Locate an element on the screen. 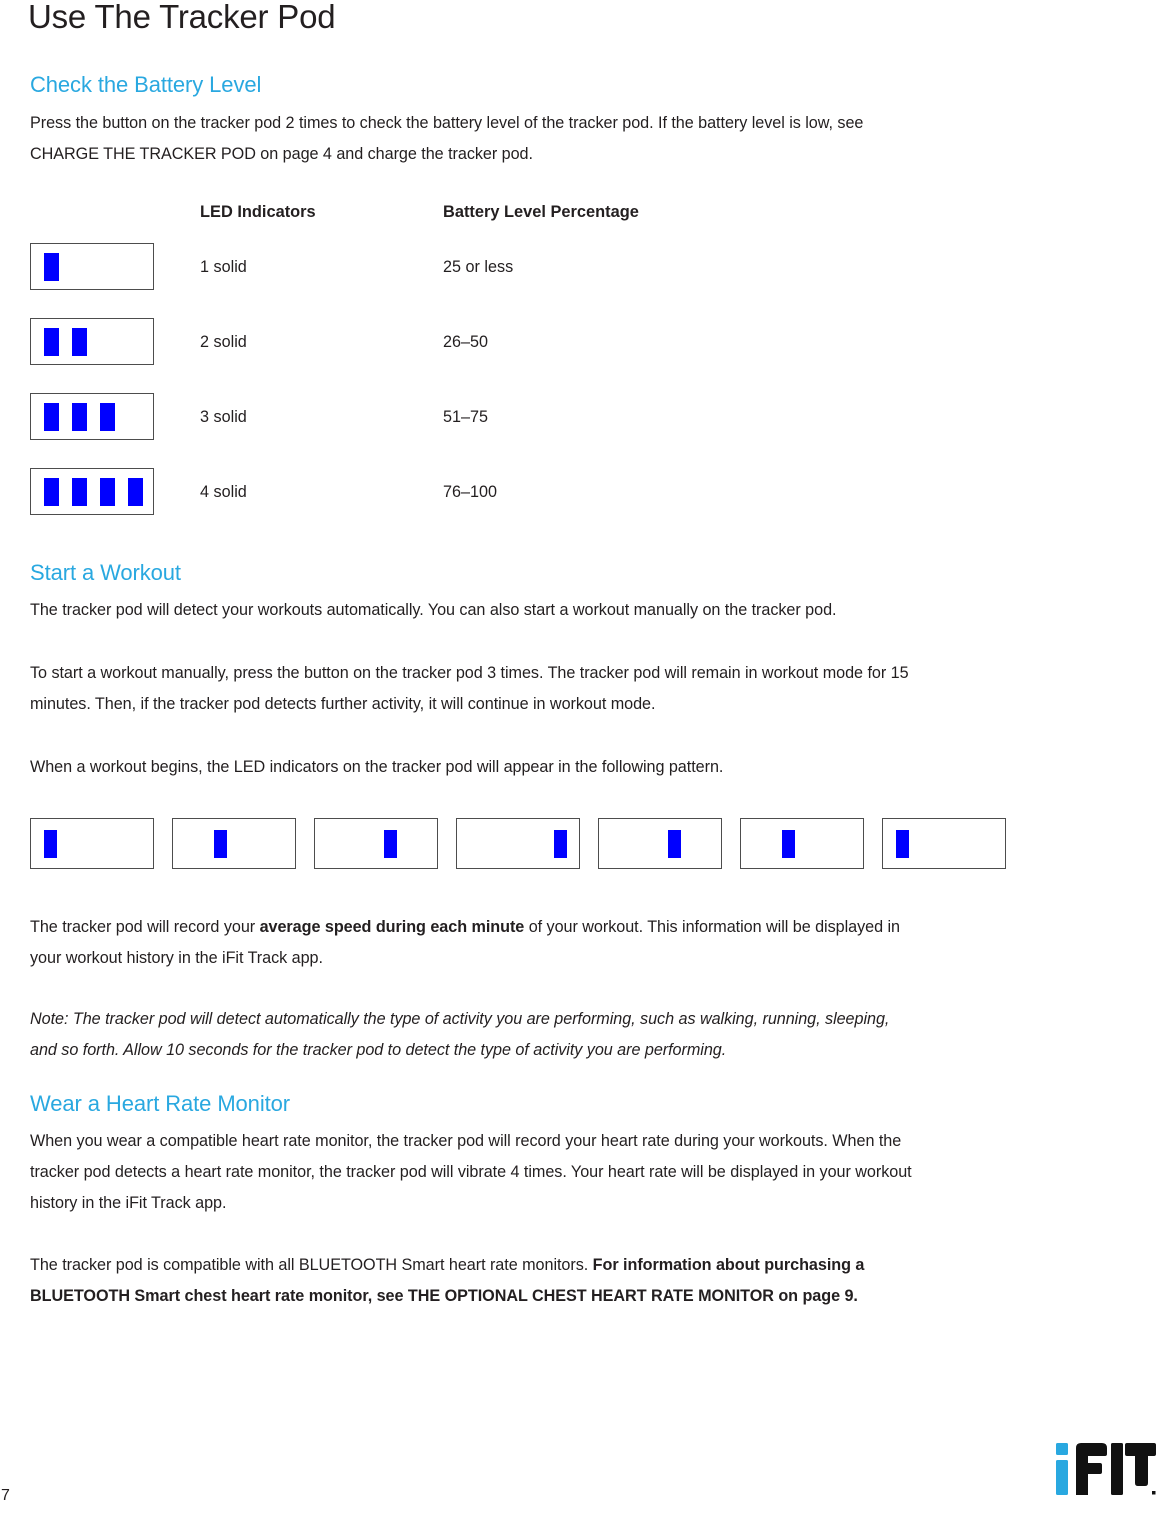 The width and height of the screenshot is (1156, 1523). led-module-3-solid is located at coordinates (92, 416).